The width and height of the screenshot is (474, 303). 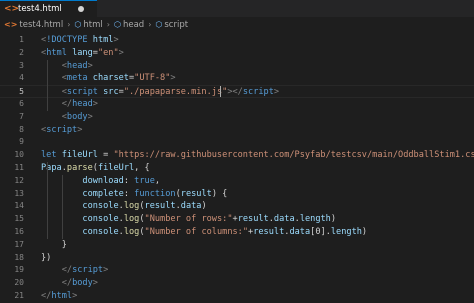 I want to click on code-token: body, so click(x=77, y=116).